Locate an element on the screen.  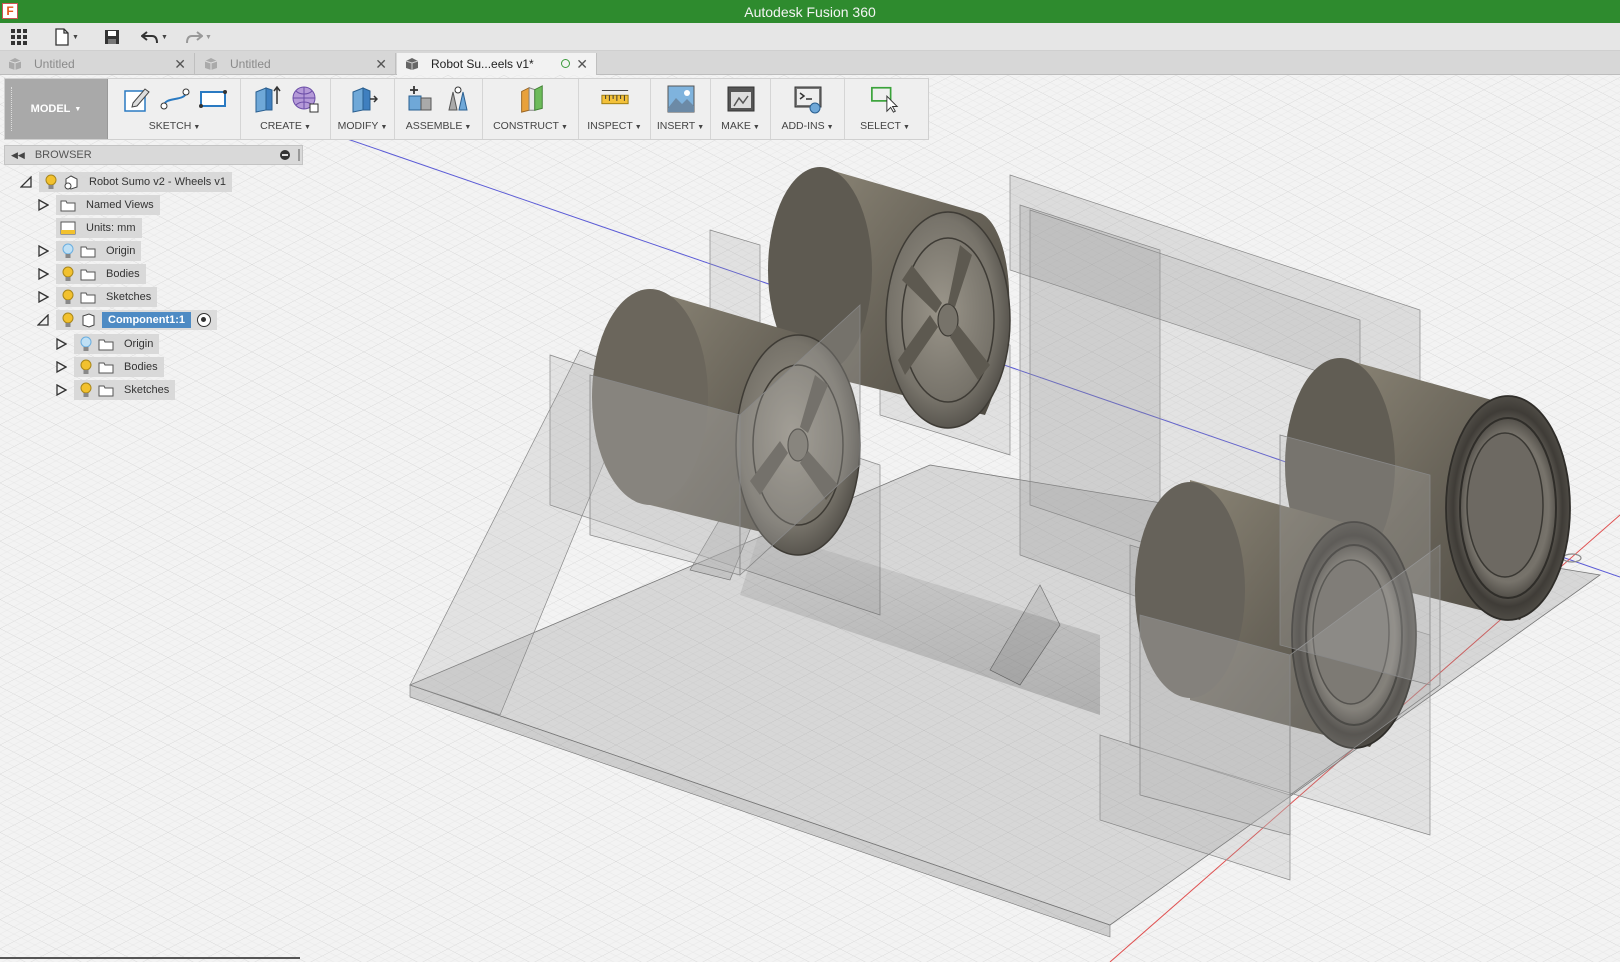
sketch-menu-button: SKETCH ▼ is located at coordinates (174, 126).